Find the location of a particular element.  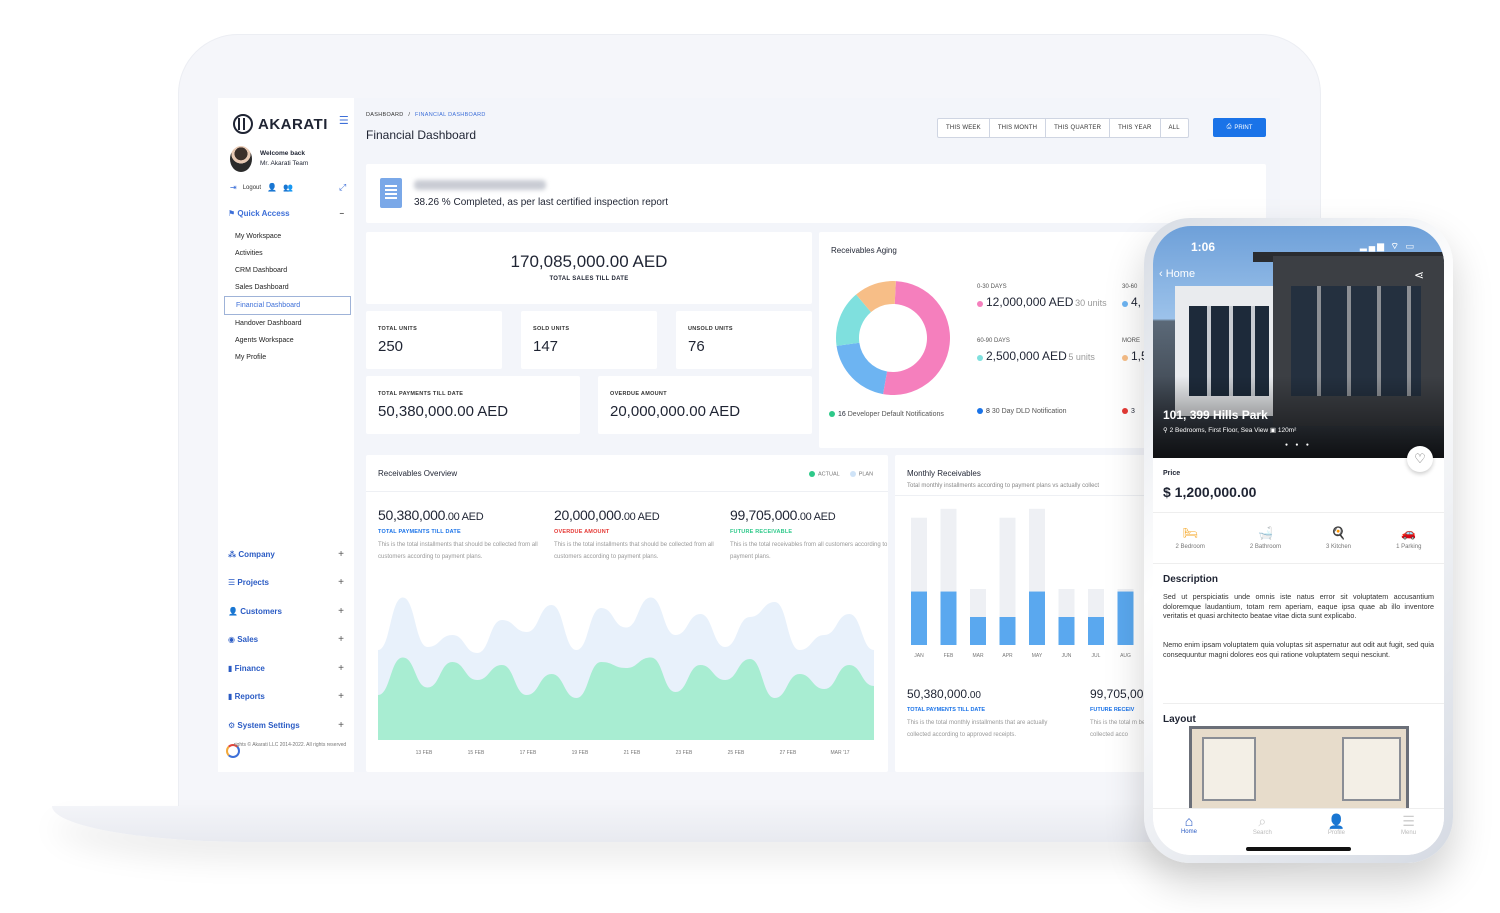

price-value: $ 1,200,000.00 is located at coordinates (1210, 492).